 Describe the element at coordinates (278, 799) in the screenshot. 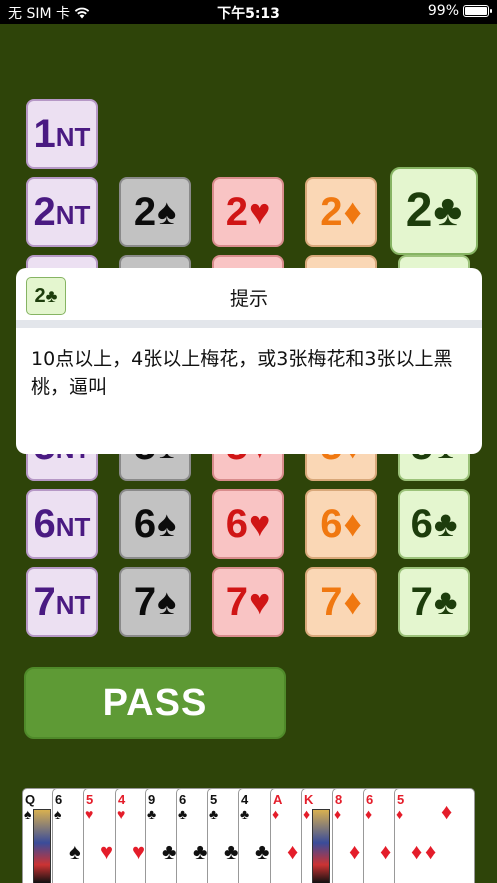

I see `card-rank: A` at that location.